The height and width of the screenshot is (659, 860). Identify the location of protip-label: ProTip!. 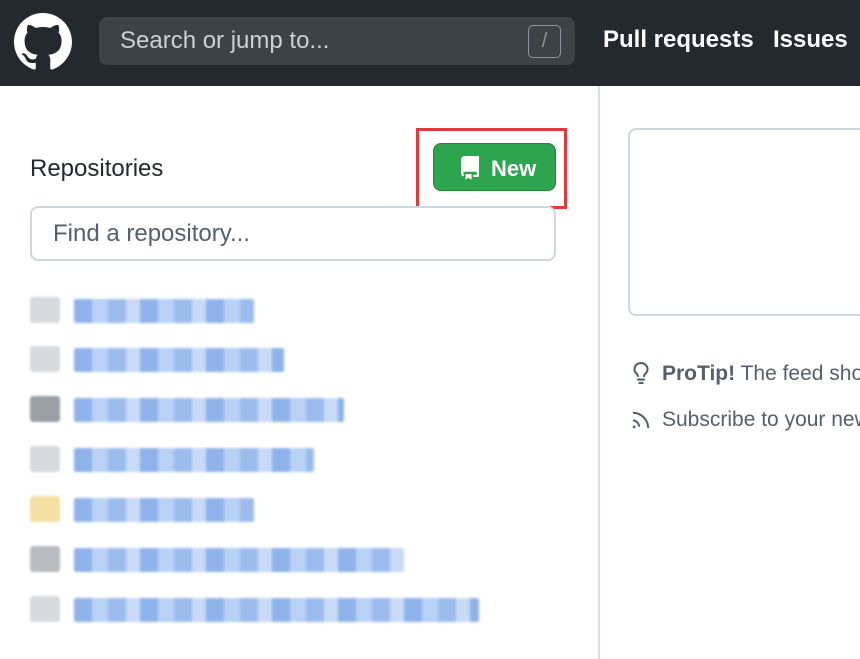
(699, 373).